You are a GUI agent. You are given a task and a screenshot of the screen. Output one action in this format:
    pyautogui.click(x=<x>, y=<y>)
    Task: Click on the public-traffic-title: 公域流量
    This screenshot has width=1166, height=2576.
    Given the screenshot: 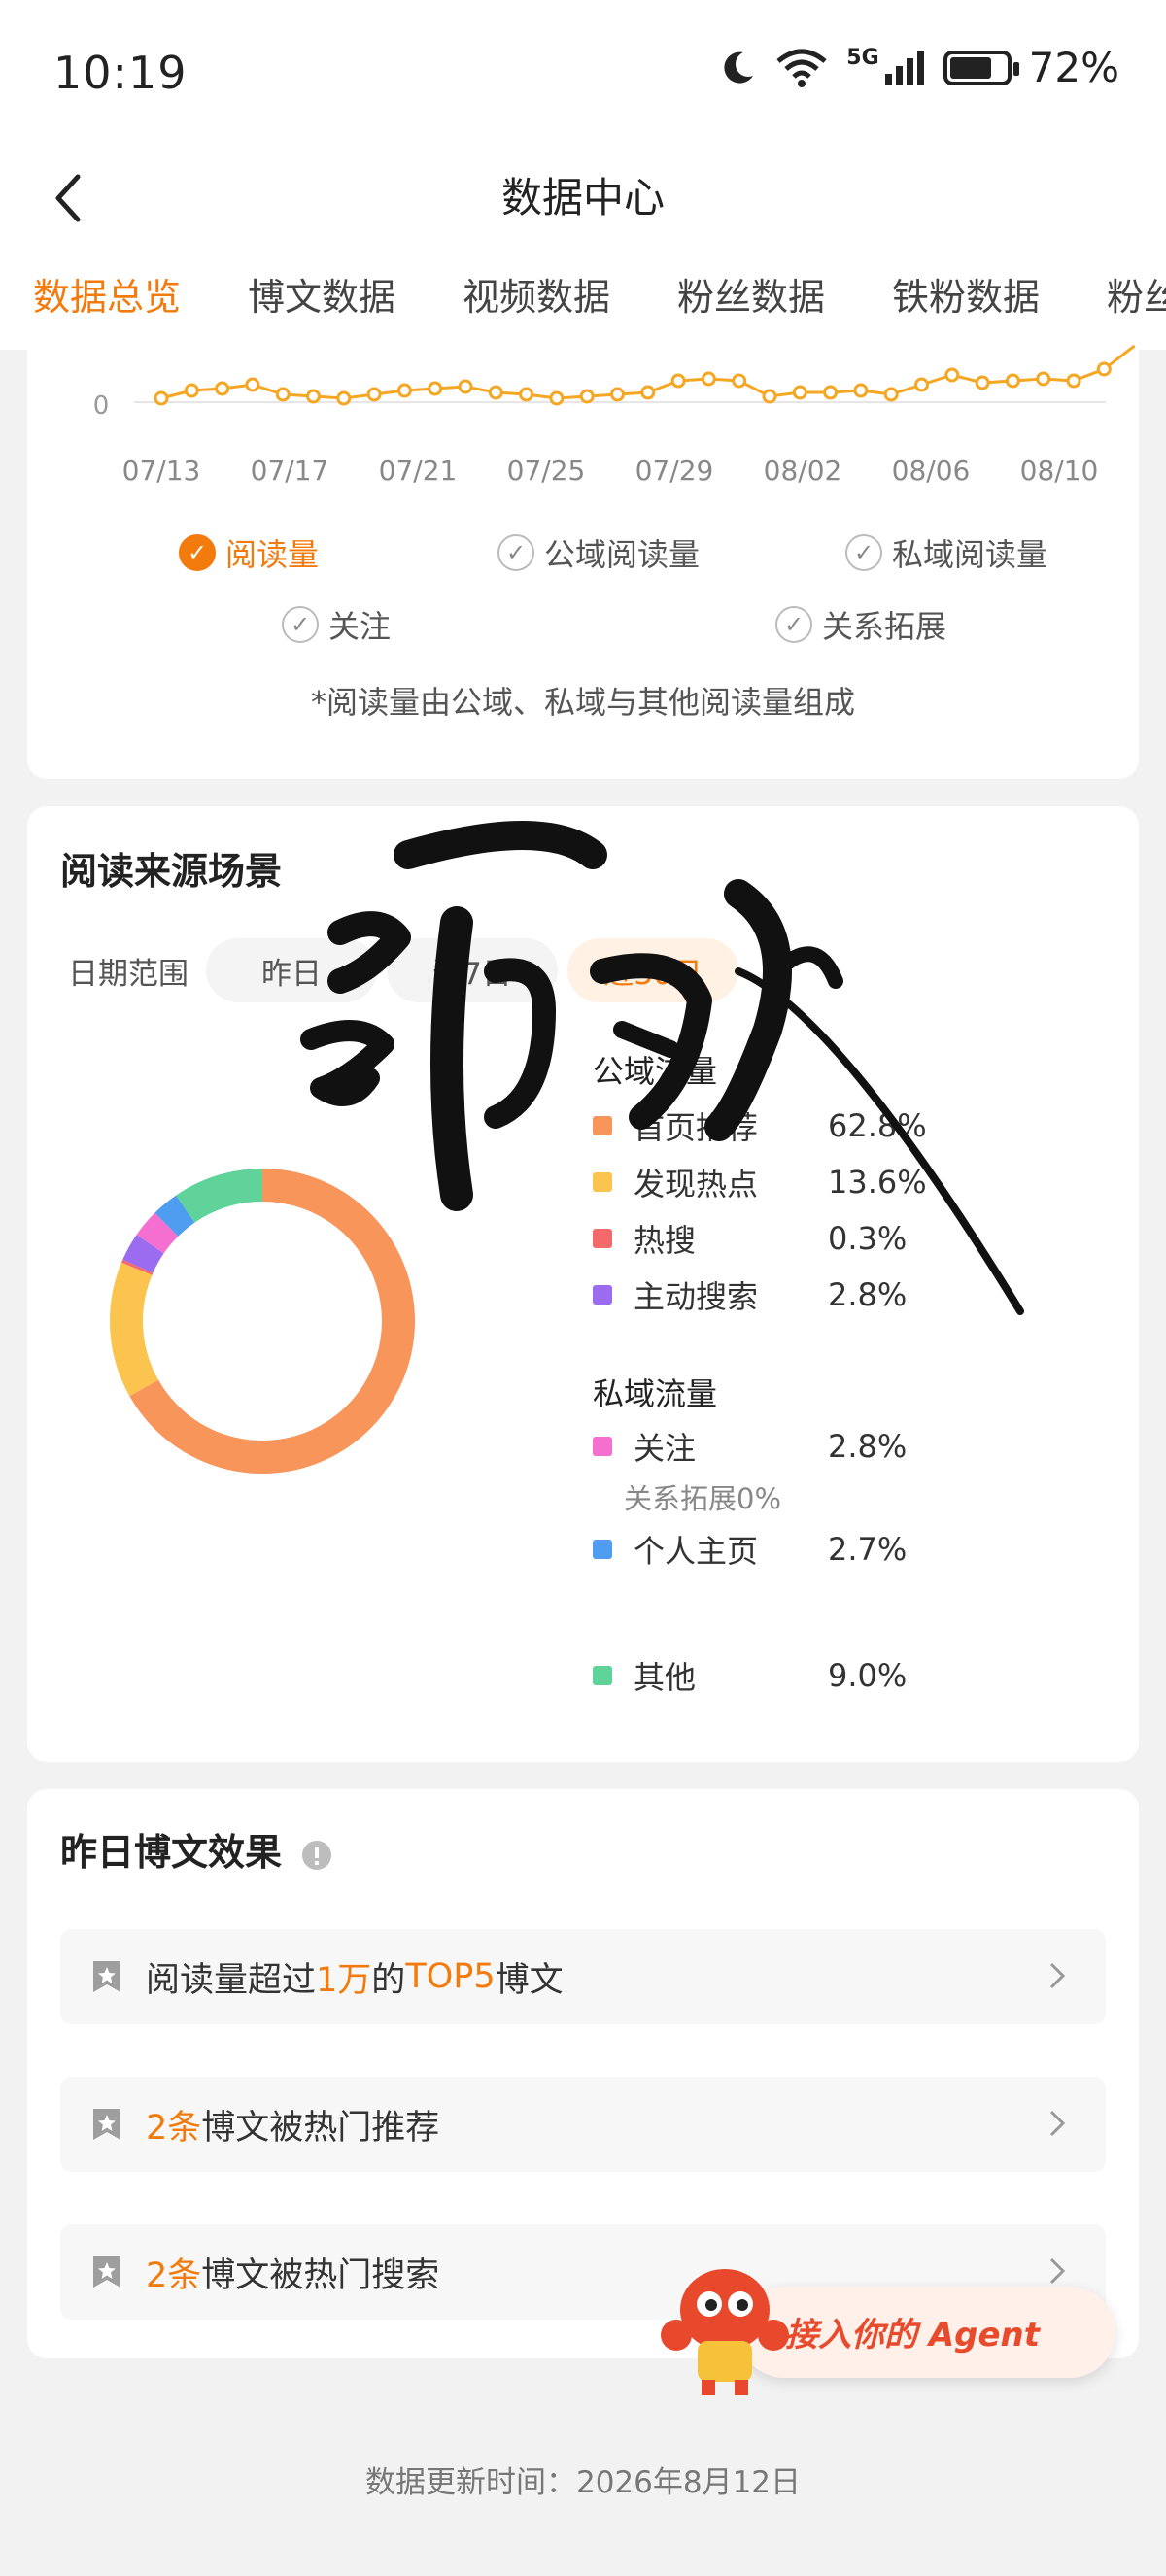 What is the action you would take?
    pyautogui.click(x=655, y=1071)
    